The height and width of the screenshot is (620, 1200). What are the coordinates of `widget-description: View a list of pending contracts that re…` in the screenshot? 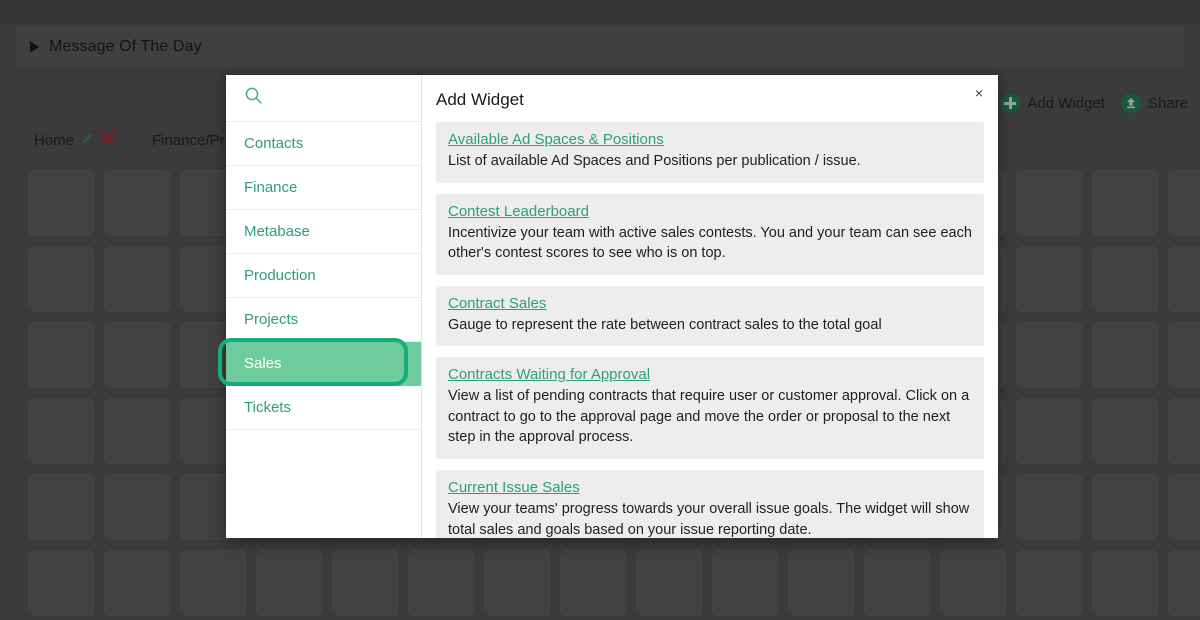 It's located at (709, 417).